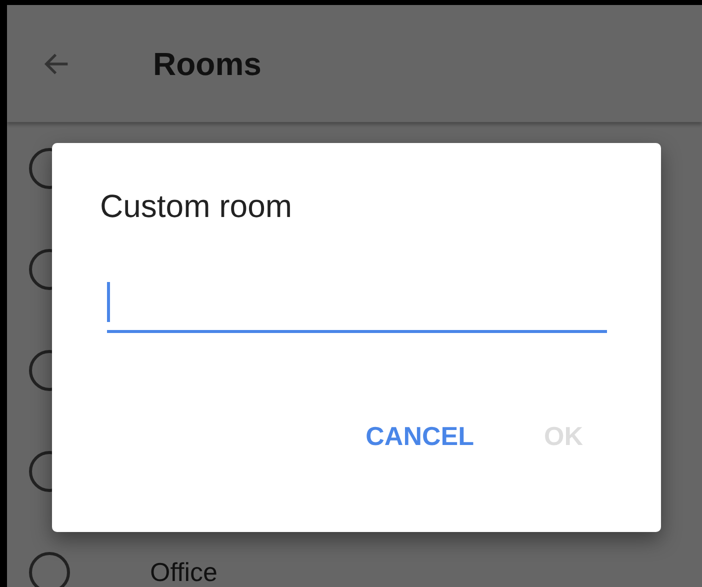 This screenshot has height=587, width=702. What do you see at coordinates (197, 206) in the screenshot?
I see `dialog-title: Custom room` at bounding box center [197, 206].